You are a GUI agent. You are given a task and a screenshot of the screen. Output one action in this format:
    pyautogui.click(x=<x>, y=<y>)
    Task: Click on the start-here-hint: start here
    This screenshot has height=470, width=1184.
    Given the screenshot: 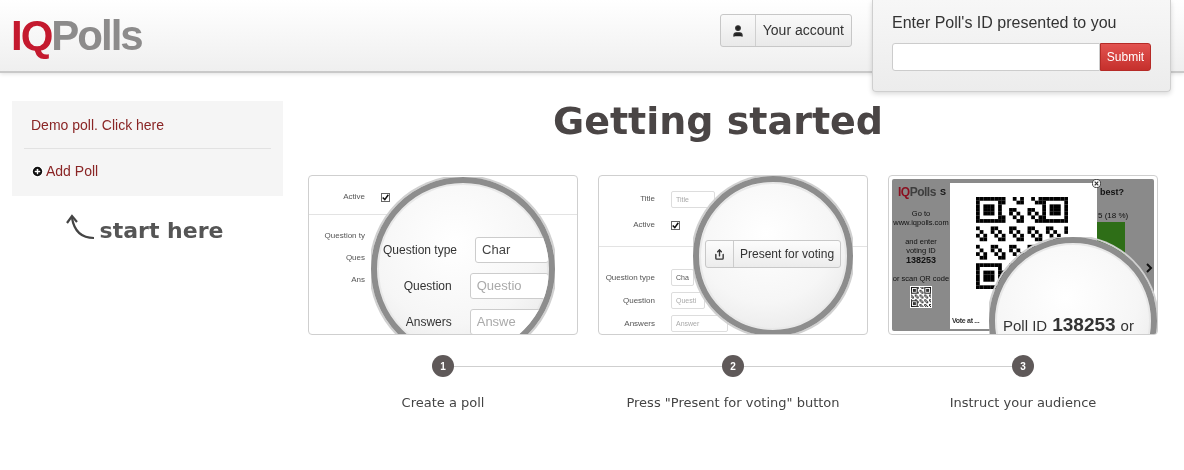 What is the action you would take?
    pyautogui.click(x=161, y=231)
    